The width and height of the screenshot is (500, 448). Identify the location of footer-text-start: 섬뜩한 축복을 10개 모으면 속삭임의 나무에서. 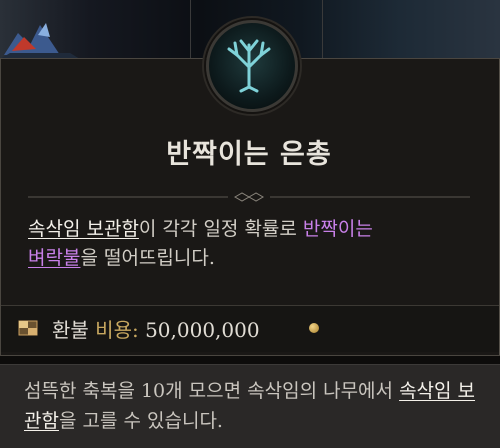
(212, 391).